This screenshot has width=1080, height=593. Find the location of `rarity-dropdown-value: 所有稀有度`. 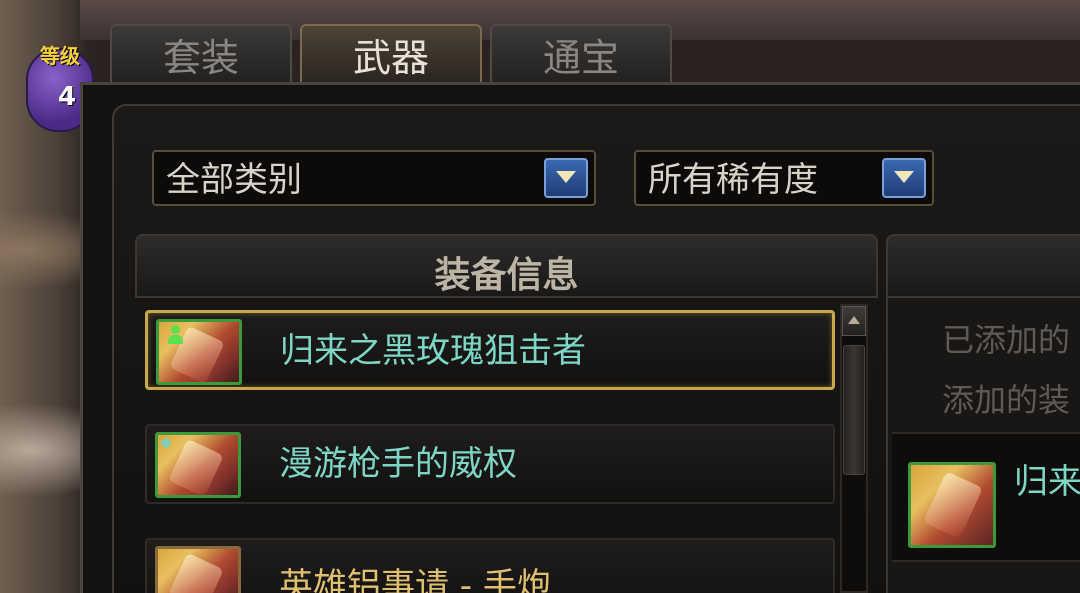

rarity-dropdown-value: 所有稀有度 is located at coordinates (733, 180).